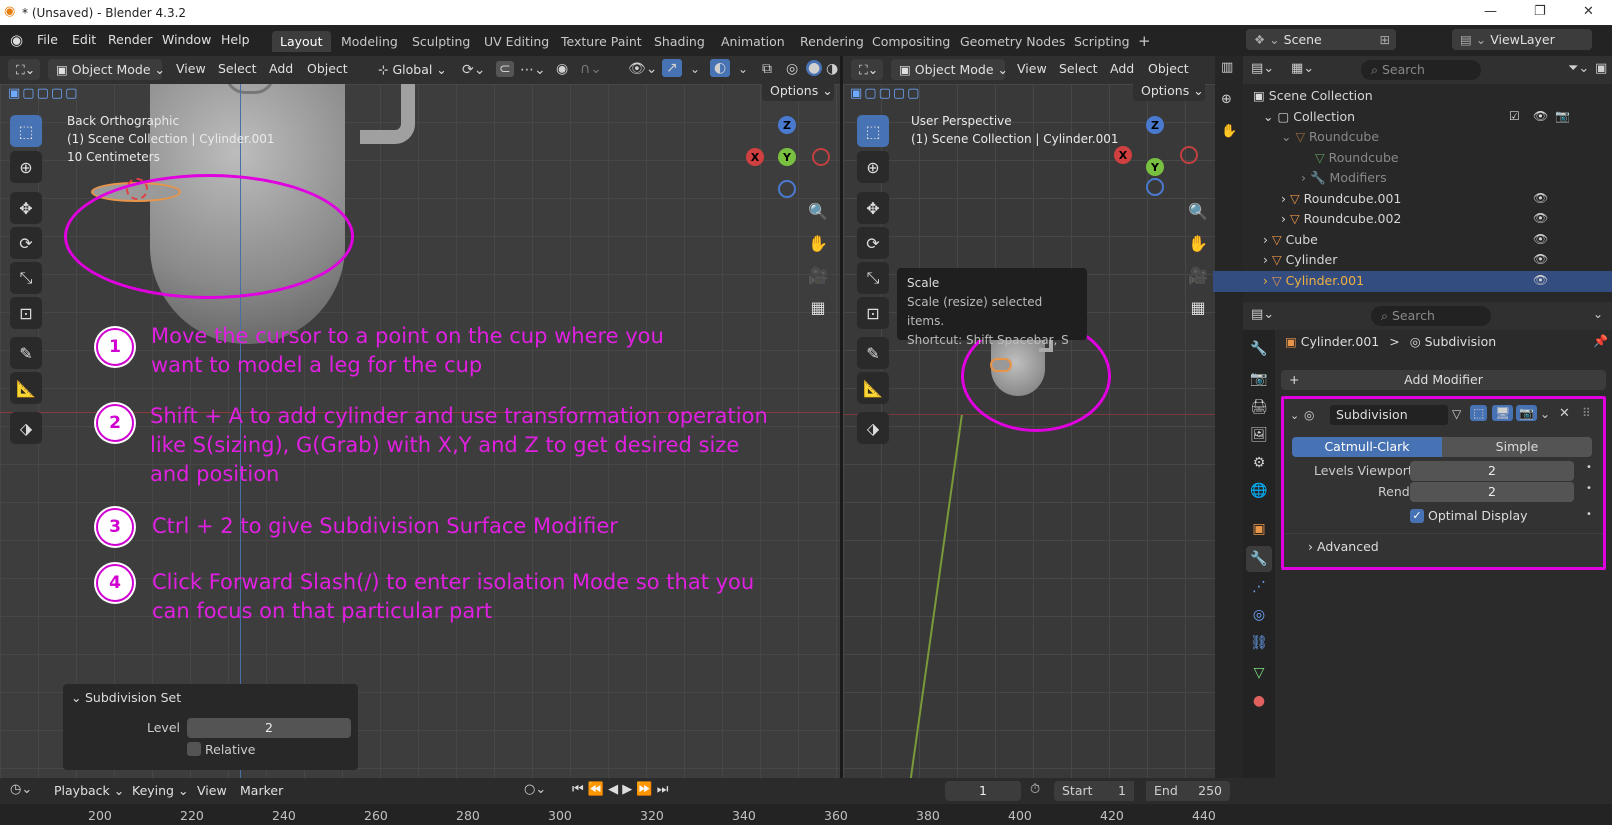 This screenshot has height=825, width=1612. Describe the element at coordinates (911, 41) in the screenshot. I see `tab-compositing: Compositing` at that location.